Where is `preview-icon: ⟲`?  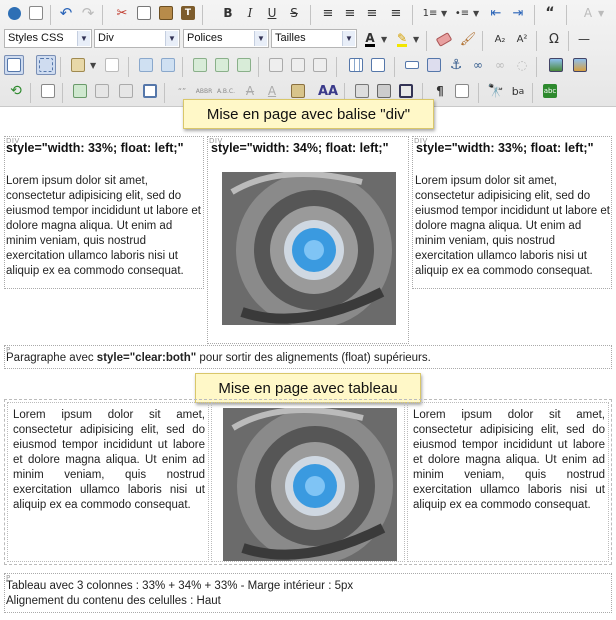 preview-icon: ⟲ is located at coordinates (16, 91).